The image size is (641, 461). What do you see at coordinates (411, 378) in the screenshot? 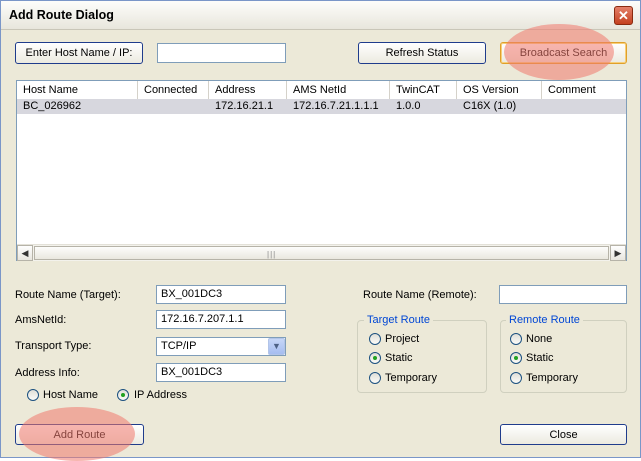
I see `target-radio-temporary-label: Temporary` at bounding box center [411, 378].